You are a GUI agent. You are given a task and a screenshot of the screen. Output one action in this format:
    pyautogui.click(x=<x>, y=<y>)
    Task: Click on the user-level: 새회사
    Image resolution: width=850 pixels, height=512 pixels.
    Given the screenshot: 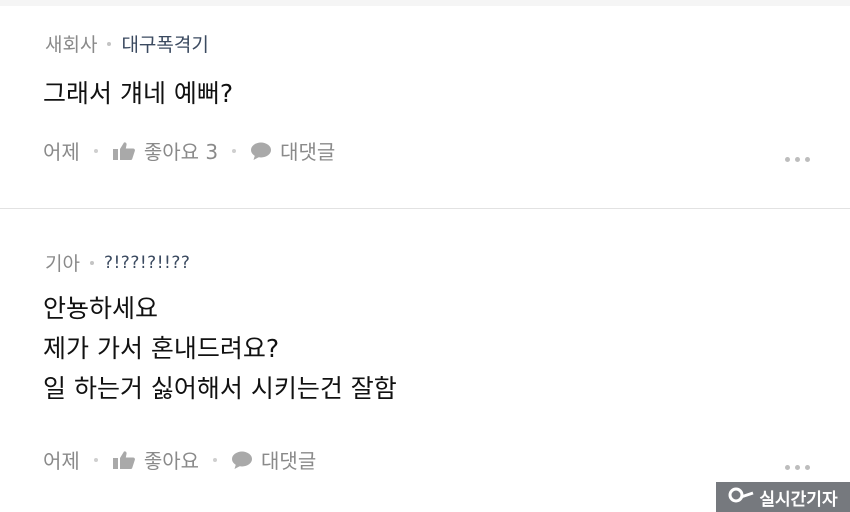 What is the action you would take?
    pyautogui.click(x=71, y=45)
    